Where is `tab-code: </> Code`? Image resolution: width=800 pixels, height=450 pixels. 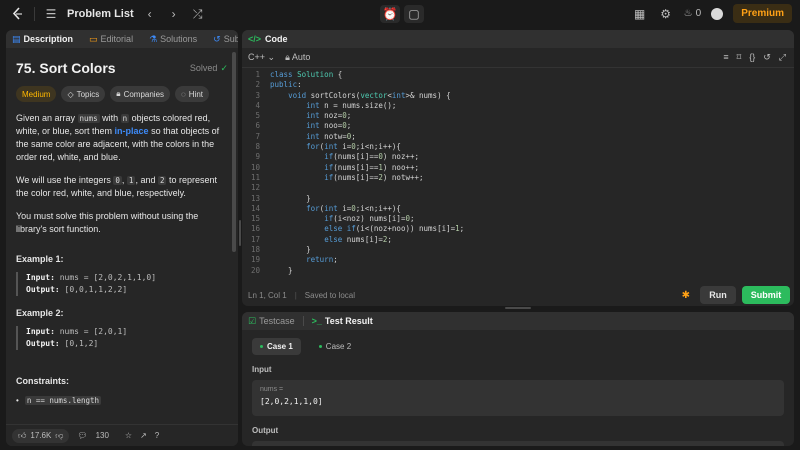
tab-code: </> Code is located at coordinates (268, 39).